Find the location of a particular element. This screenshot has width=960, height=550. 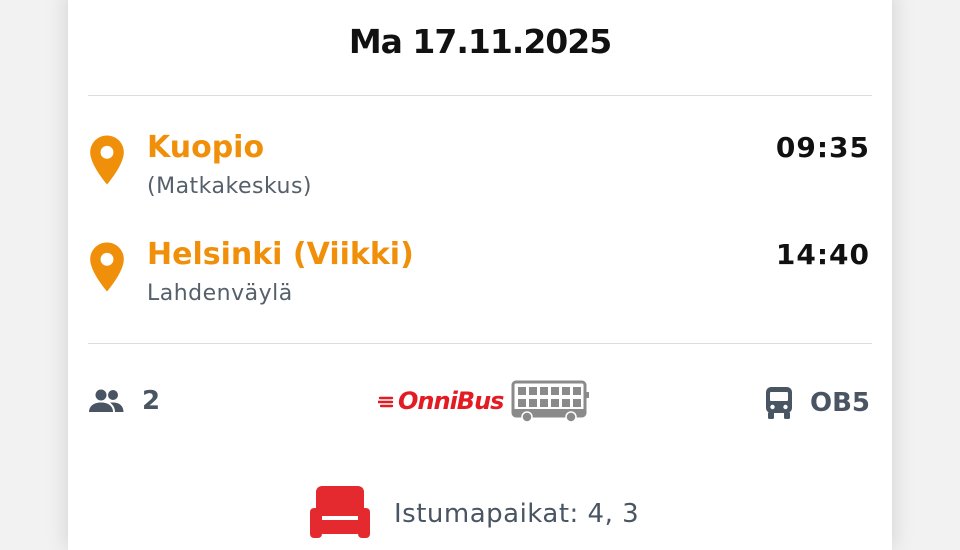

origin-name: Kuopio is located at coordinates (206, 147).